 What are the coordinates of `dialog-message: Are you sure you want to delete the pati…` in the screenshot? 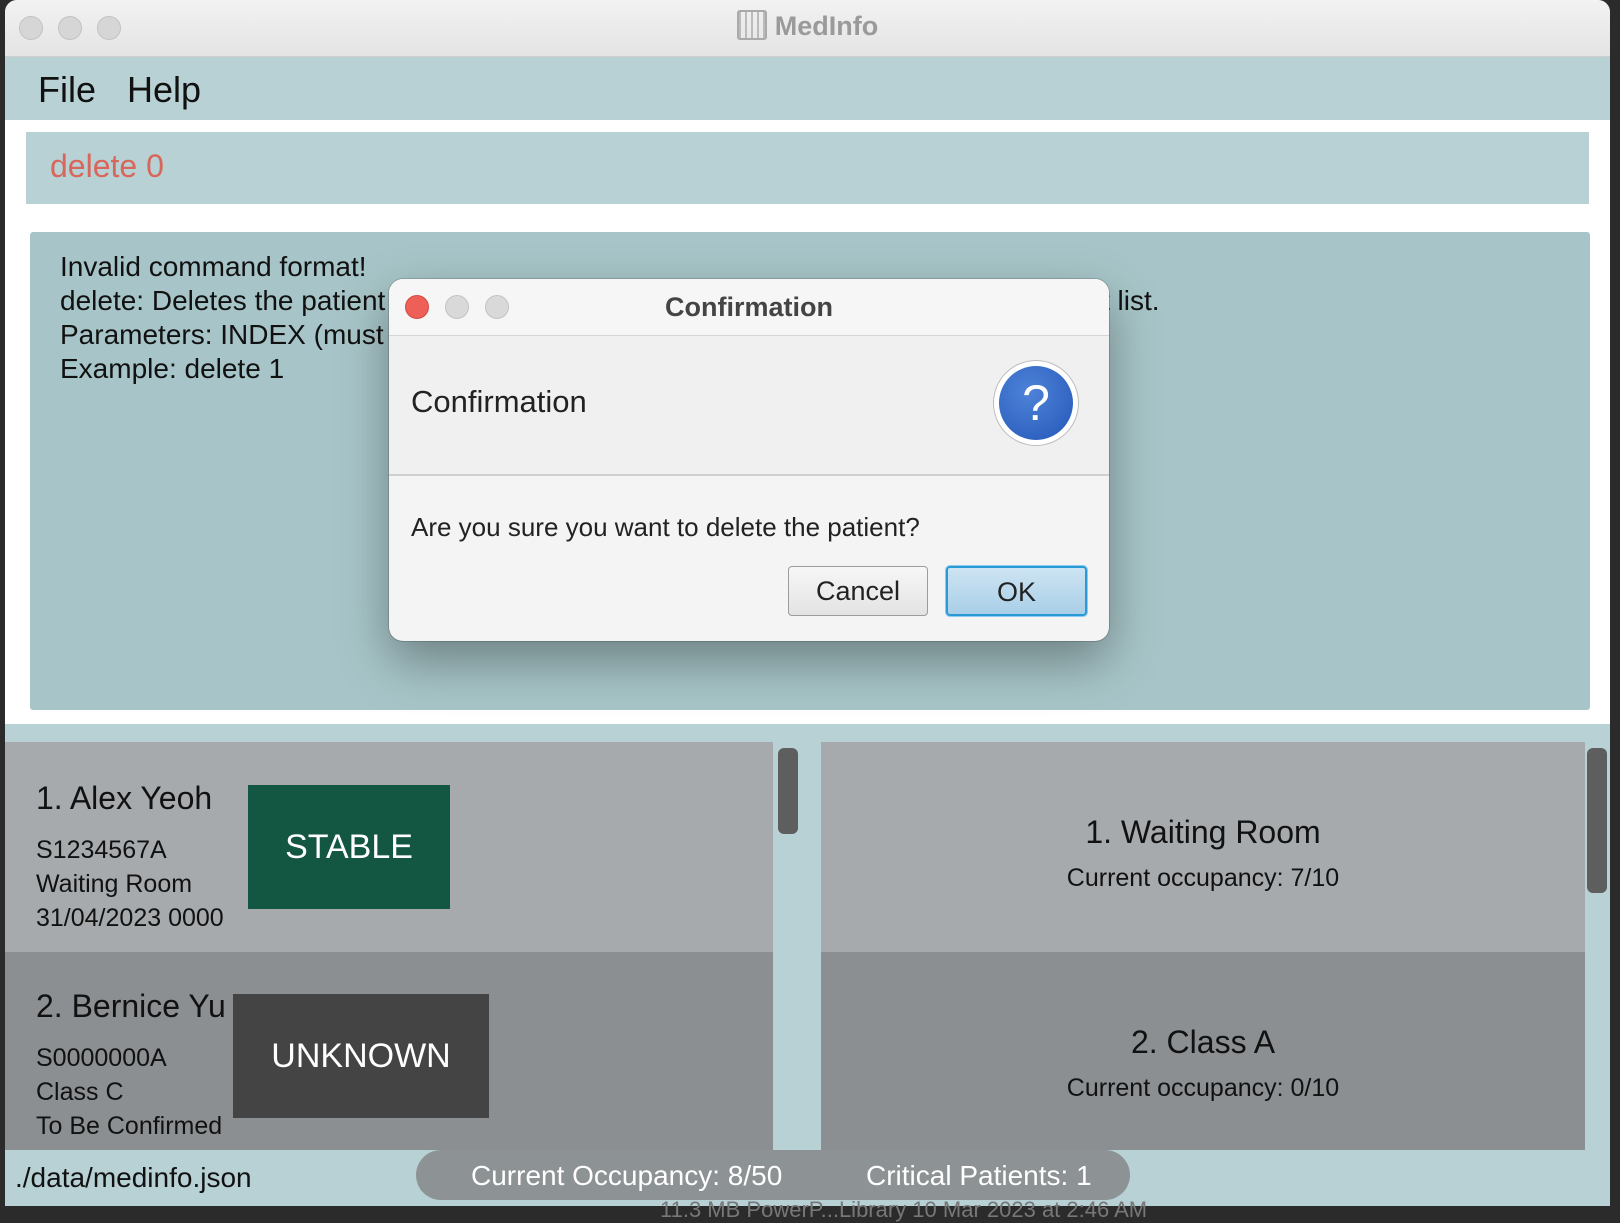 It's located at (665, 527).